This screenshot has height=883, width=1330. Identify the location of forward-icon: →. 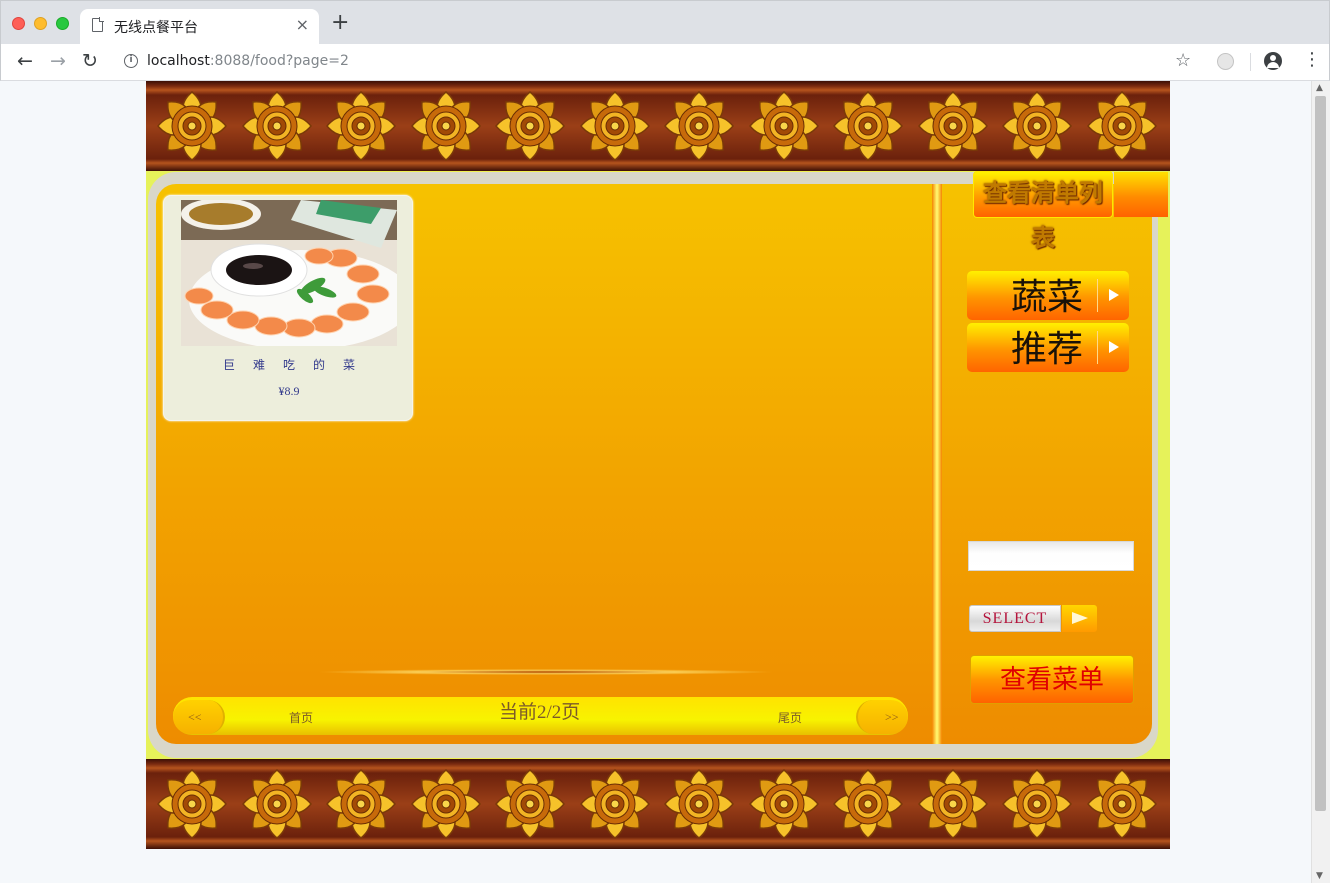
(58, 61).